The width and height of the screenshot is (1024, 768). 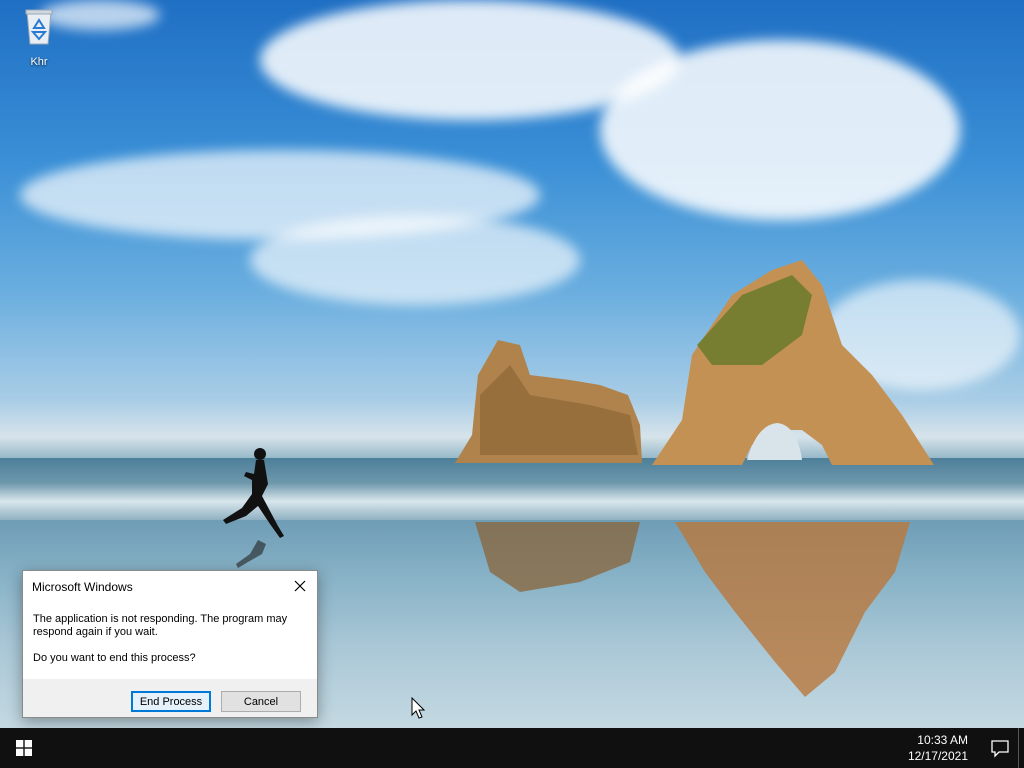 What do you see at coordinates (937, 756) in the screenshot?
I see `clock-date: 12/17/2021` at bounding box center [937, 756].